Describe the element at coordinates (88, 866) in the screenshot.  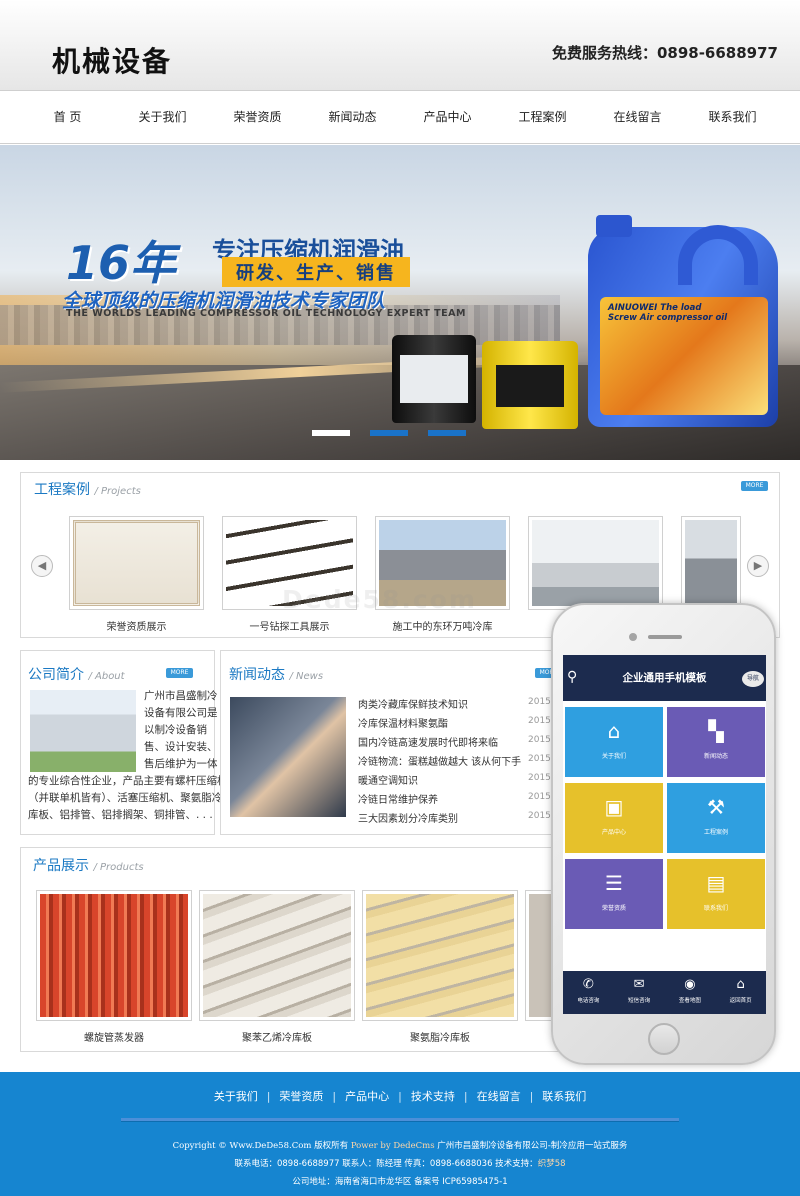
I see `products-heading: 产品展示 / Products` at that location.